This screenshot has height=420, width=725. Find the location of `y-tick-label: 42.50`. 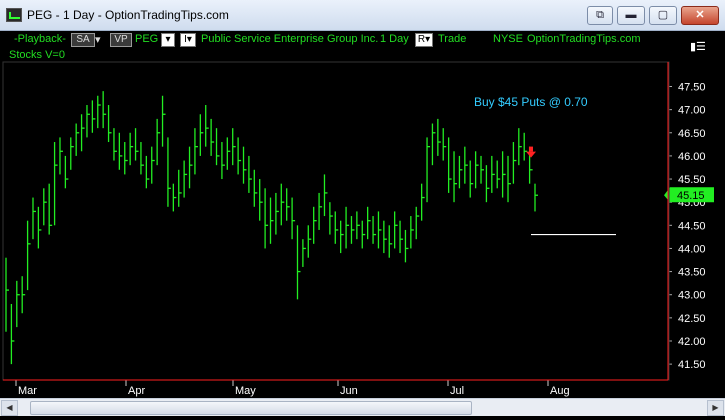

y-tick-label: 42.50 is located at coordinates (692, 319).